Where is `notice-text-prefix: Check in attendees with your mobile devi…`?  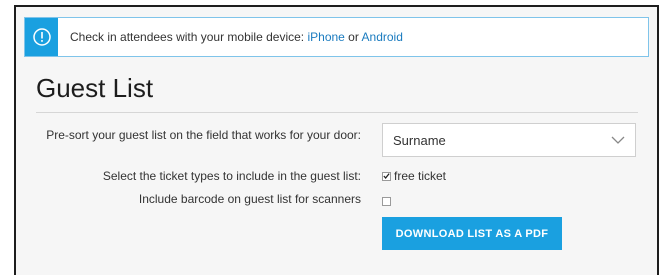
notice-text-prefix: Check in attendees with your mobile devi… is located at coordinates (189, 37).